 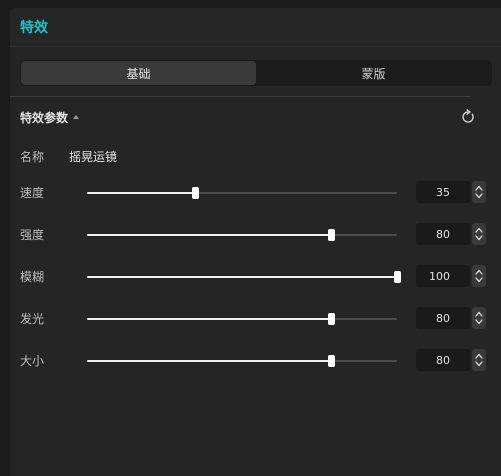 I want to click on speed-input: 35, so click(x=443, y=192).